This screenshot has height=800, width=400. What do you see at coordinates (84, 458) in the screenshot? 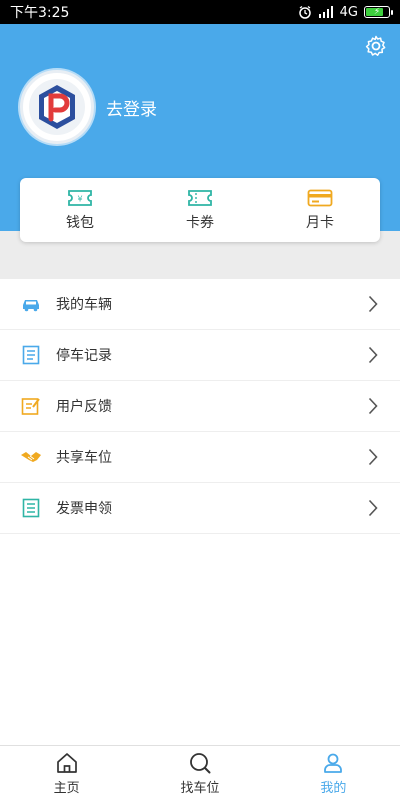
I see `menu-label: 共享车位` at bounding box center [84, 458].